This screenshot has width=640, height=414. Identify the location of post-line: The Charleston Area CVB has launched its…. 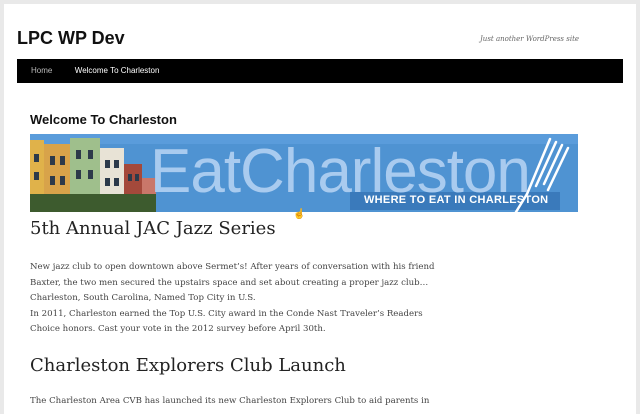
(230, 401).